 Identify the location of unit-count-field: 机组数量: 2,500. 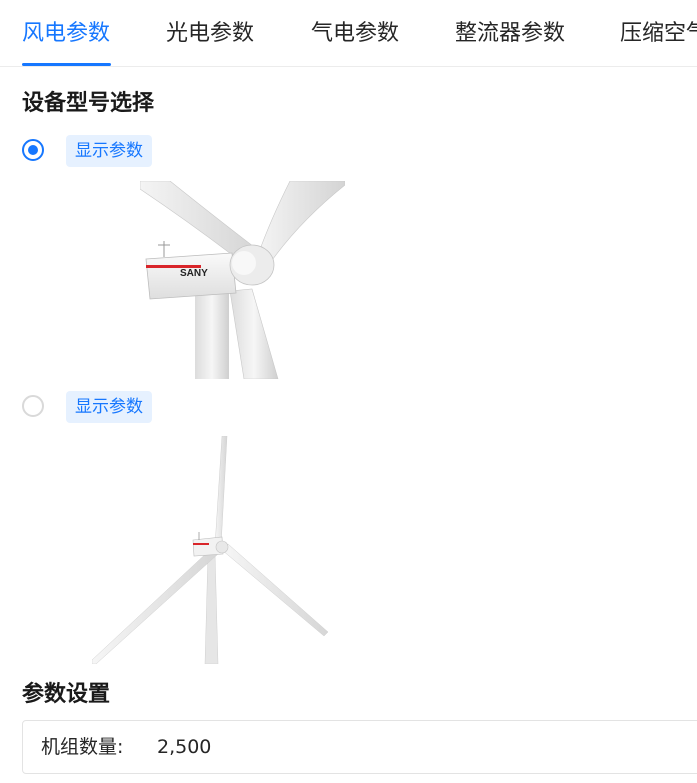
(359, 747).